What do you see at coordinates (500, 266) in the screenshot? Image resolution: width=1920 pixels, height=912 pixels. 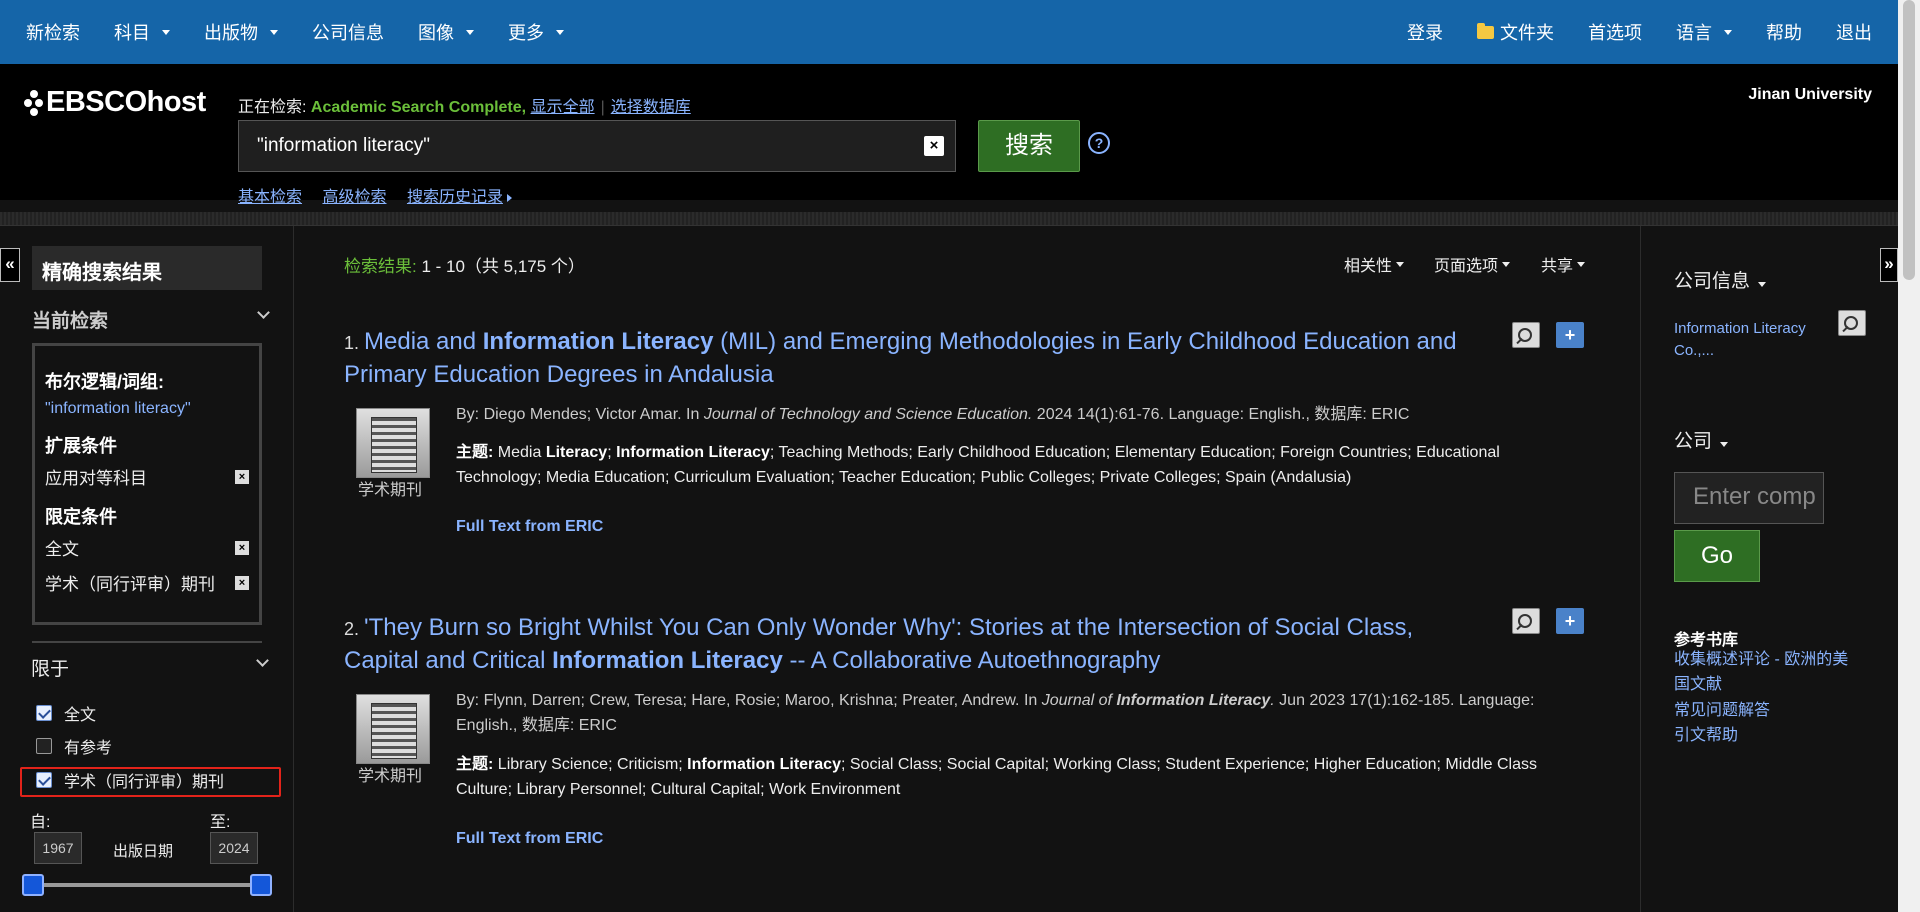 I see `results-range: 1 - 10（共 5,175 个）` at bounding box center [500, 266].